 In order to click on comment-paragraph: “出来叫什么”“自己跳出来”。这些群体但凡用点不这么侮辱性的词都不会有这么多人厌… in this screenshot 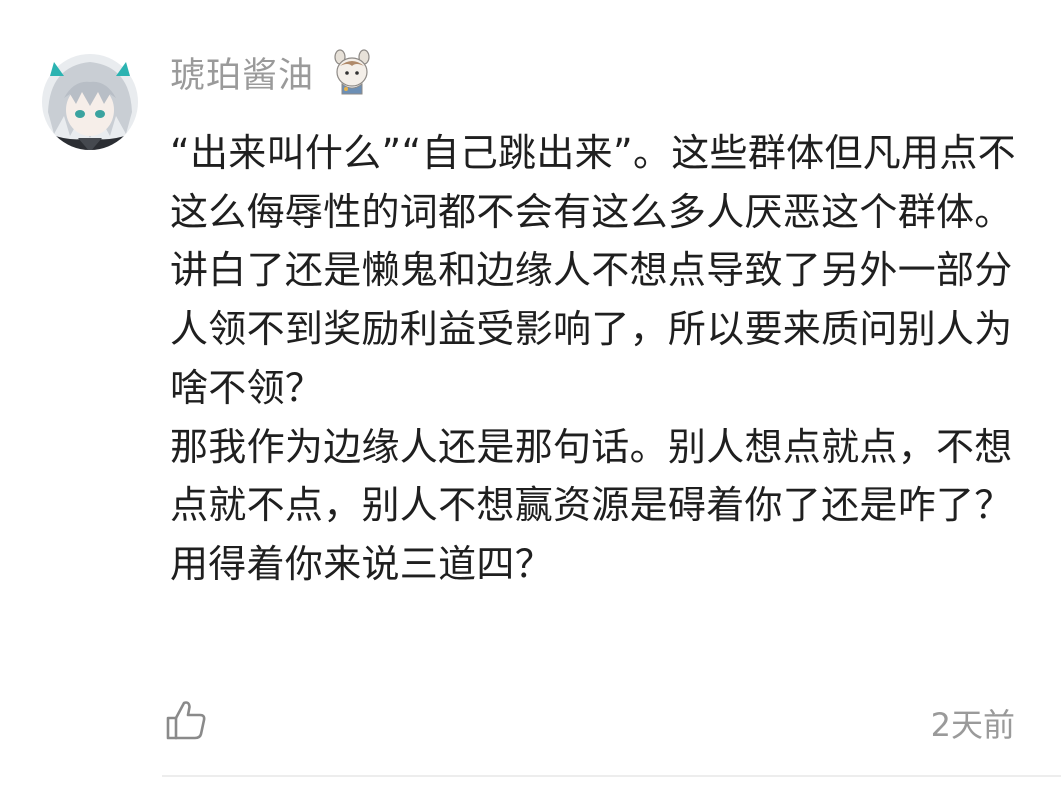, I will do `click(593, 182)`.